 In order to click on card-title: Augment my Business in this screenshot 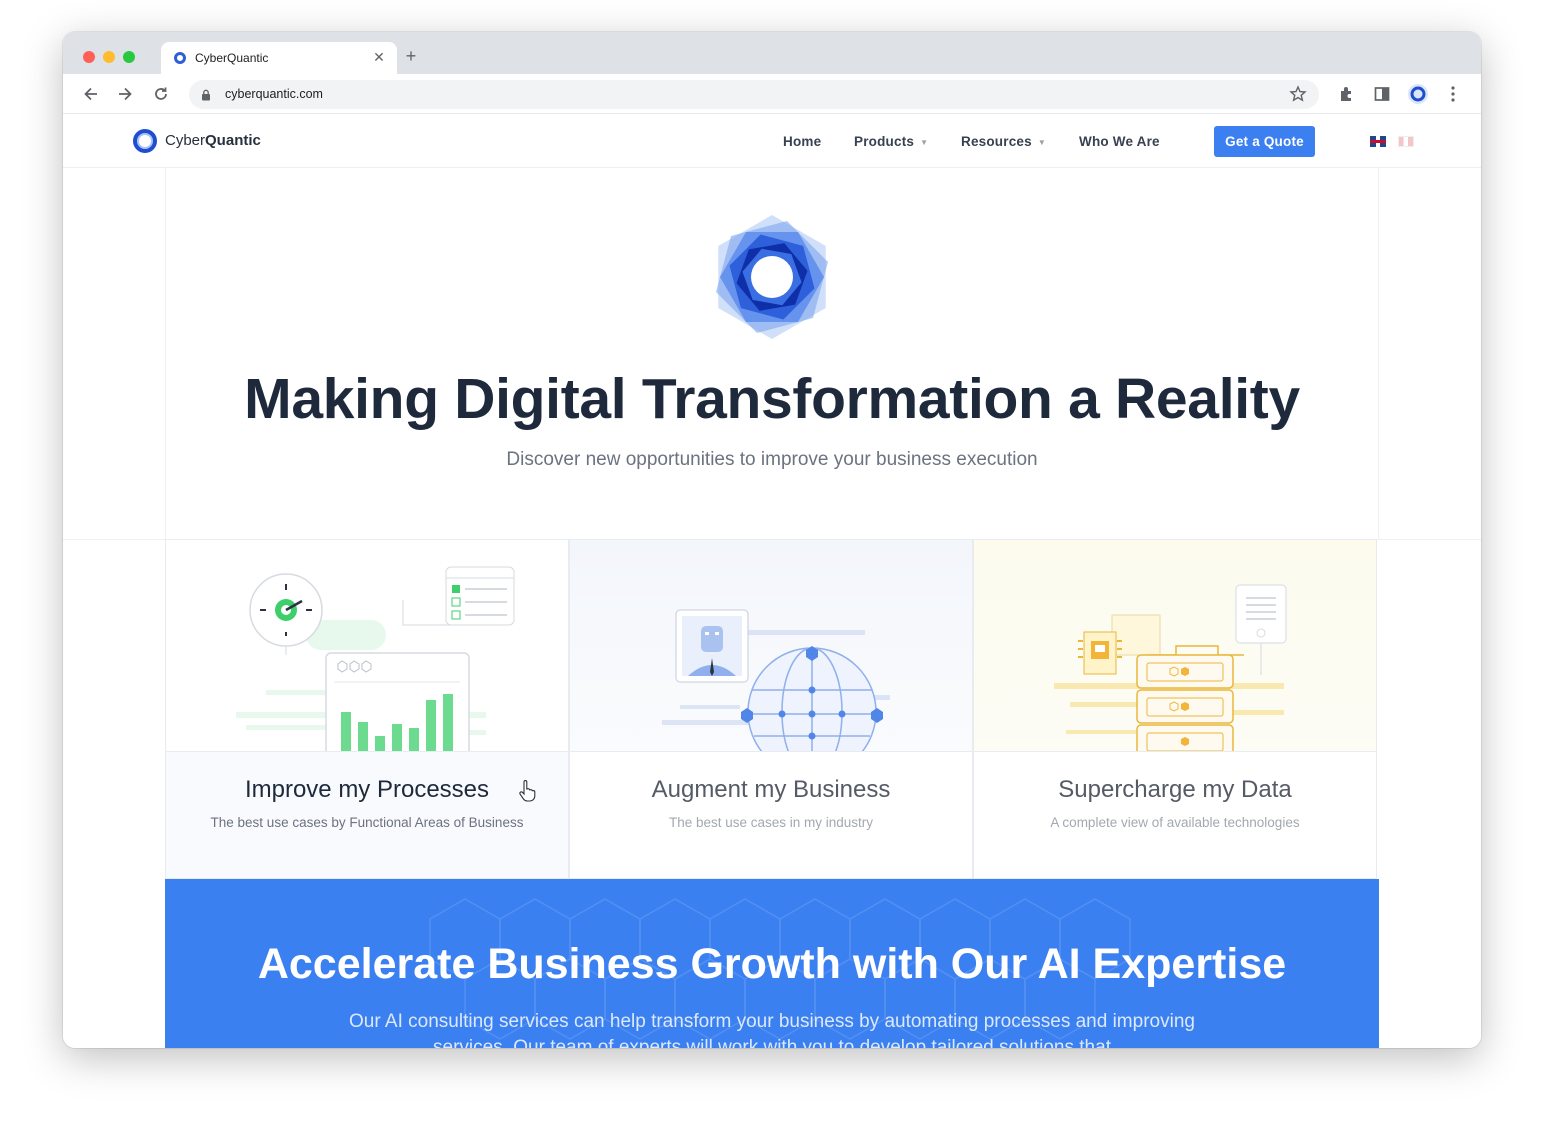, I will do `click(771, 789)`.